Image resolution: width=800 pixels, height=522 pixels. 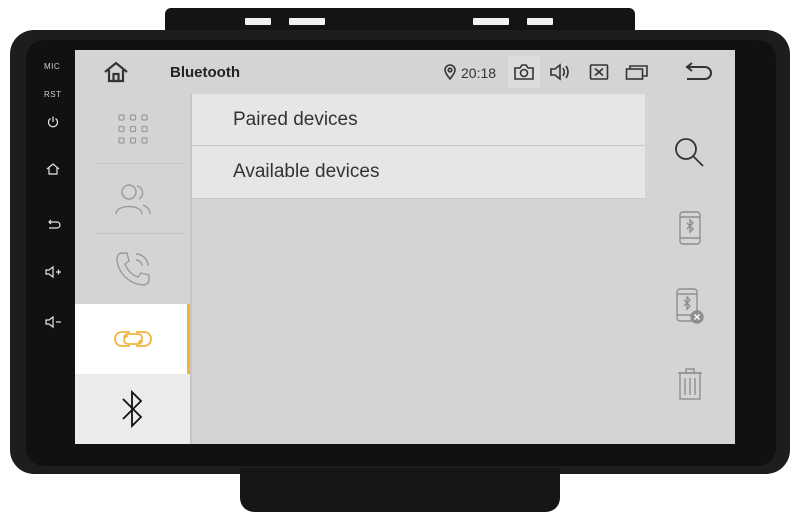 I want to click on disconnect-phone-button, so click(x=690, y=306).